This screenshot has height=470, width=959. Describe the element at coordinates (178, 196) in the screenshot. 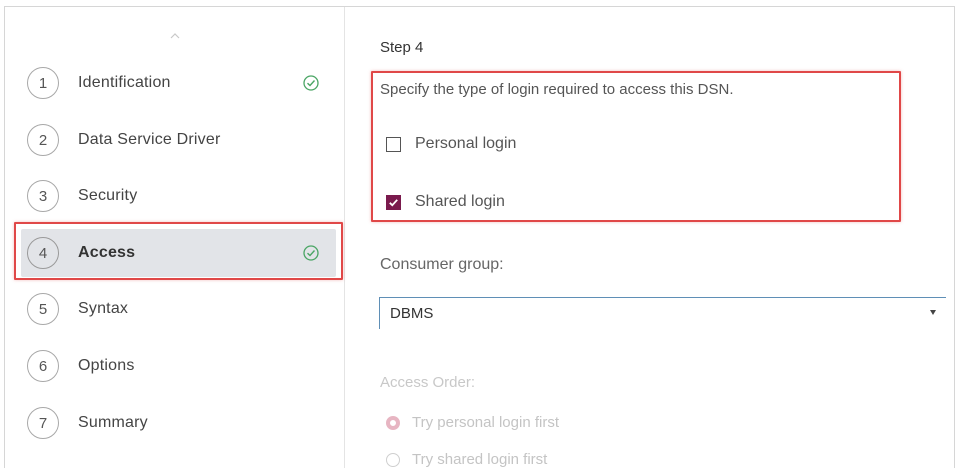

I see `step-item-security: 3 Security` at that location.